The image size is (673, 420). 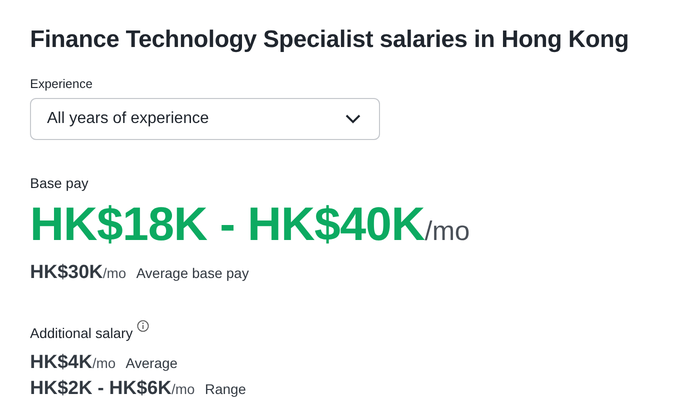 What do you see at coordinates (81, 333) in the screenshot?
I see `section-label: Additional salary` at bounding box center [81, 333].